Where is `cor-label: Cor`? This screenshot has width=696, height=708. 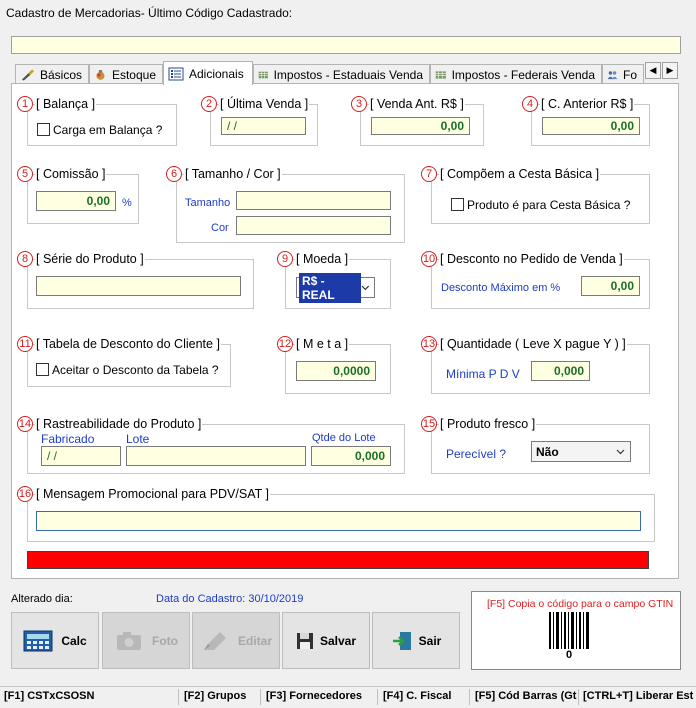 cor-label: Cor is located at coordinates (220, 228).